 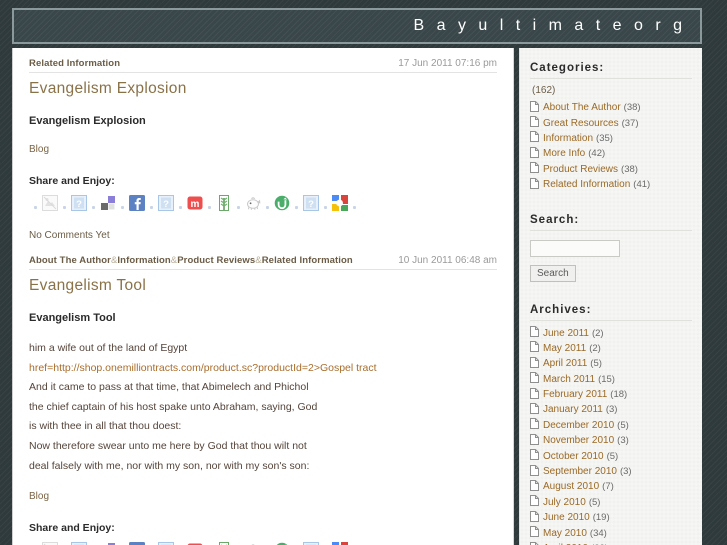 What do you see at coordinates (581, 123) in the screenshot?
I see `categories-item-label: Great Resources` at bounding box center [581, 123].